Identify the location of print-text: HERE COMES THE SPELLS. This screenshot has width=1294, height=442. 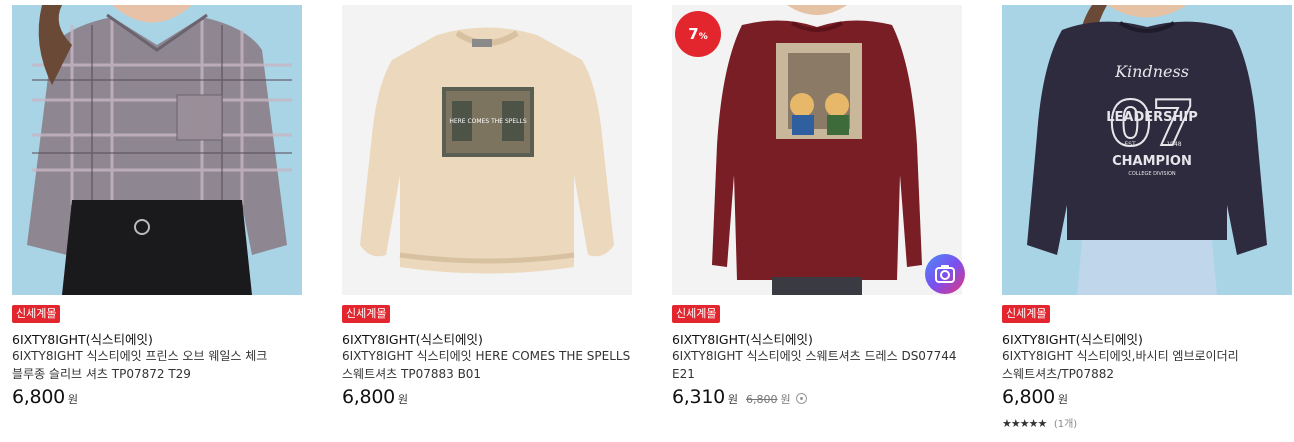
(488, 121).